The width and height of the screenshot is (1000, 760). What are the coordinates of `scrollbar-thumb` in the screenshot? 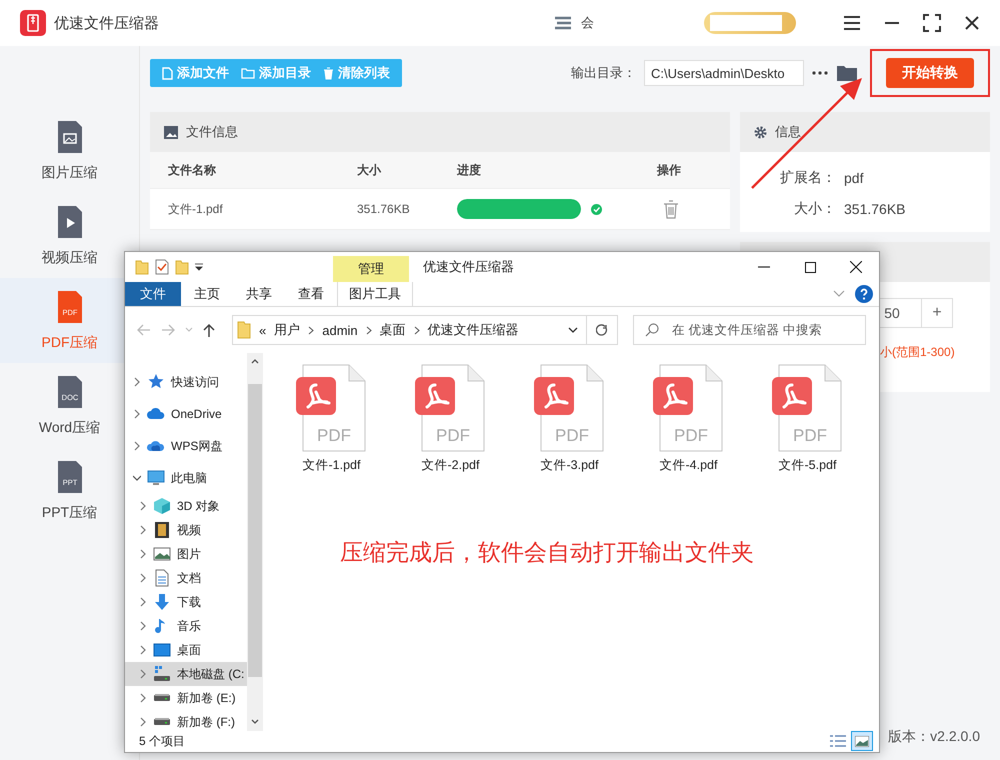 It's located at (255, 530).